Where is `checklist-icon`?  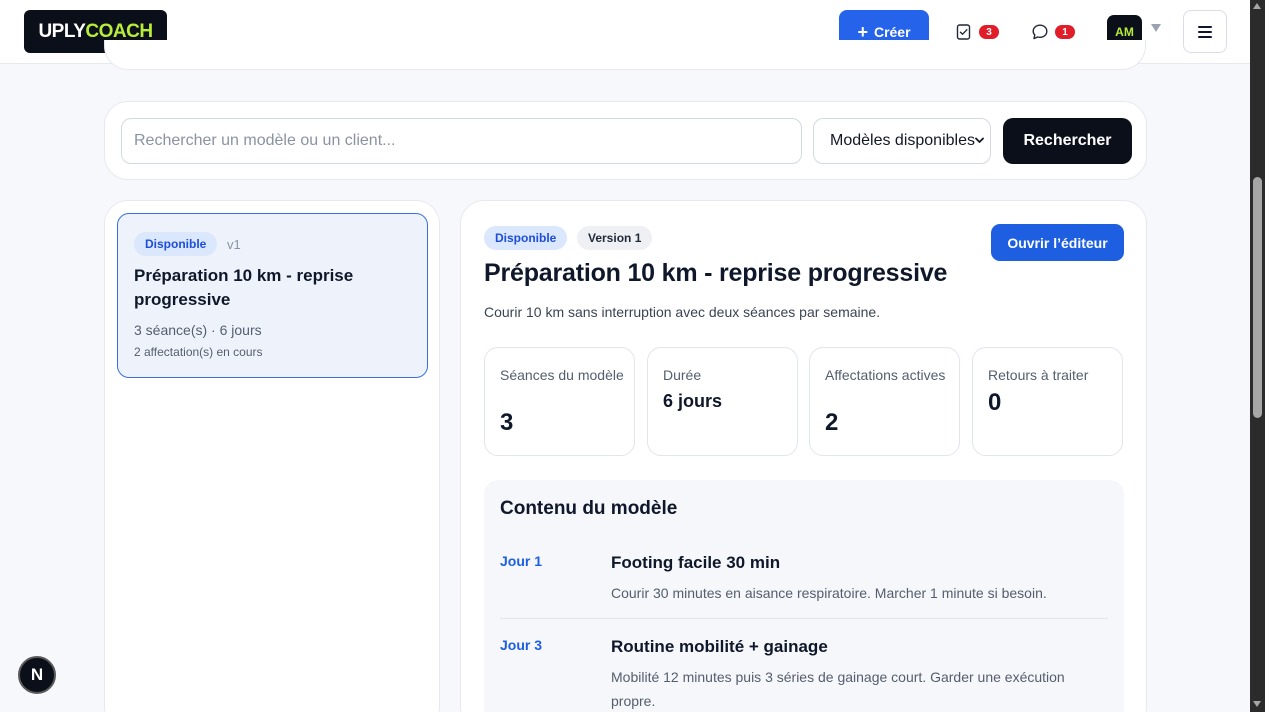
checklist-icon is located at coordinates (963, 32).